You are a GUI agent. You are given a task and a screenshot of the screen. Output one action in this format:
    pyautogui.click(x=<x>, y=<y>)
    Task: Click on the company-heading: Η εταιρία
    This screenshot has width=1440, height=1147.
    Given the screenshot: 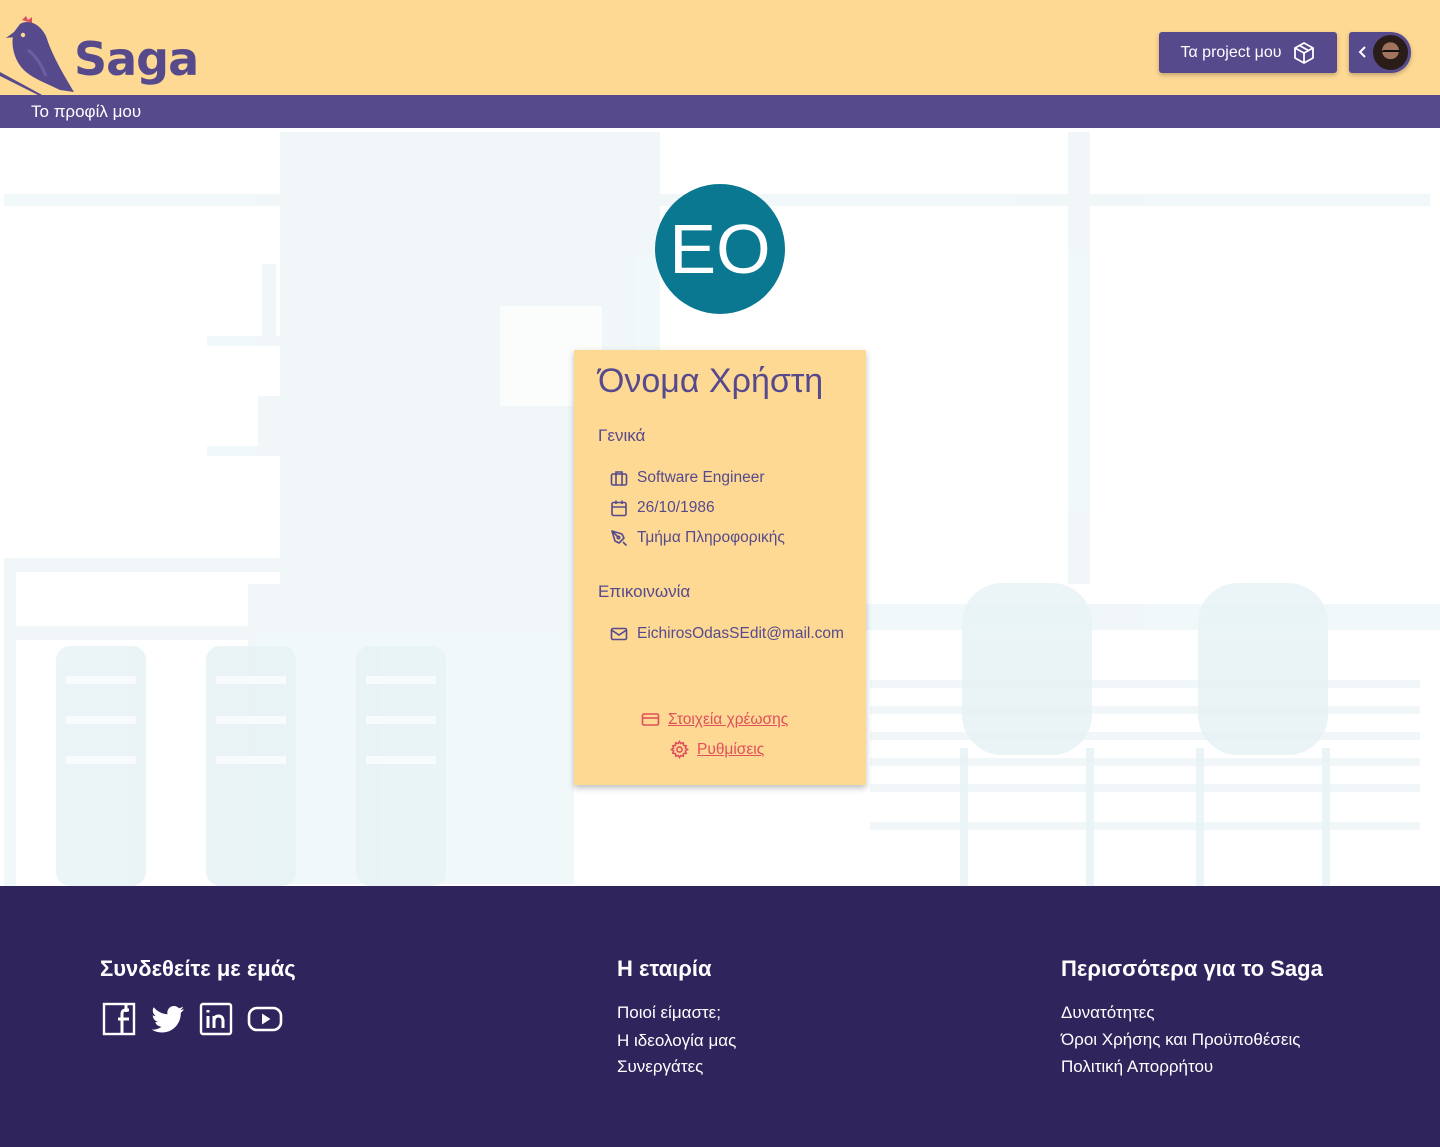 What is the action you would take?
    pyautogui.click(x=664, y=968)
    